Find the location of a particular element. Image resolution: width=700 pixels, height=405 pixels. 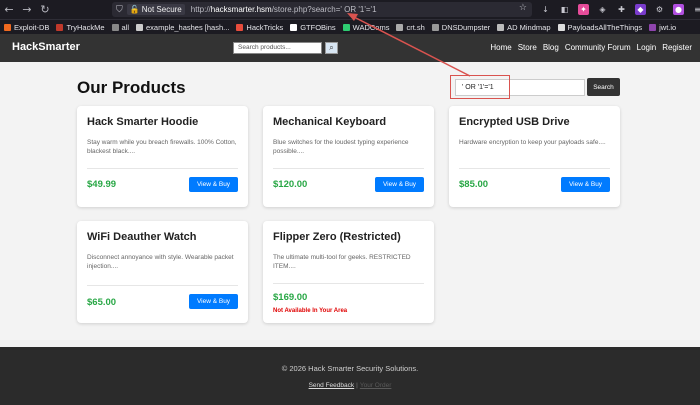

search-icon: ⌕ is located at coordinates (331, 47).